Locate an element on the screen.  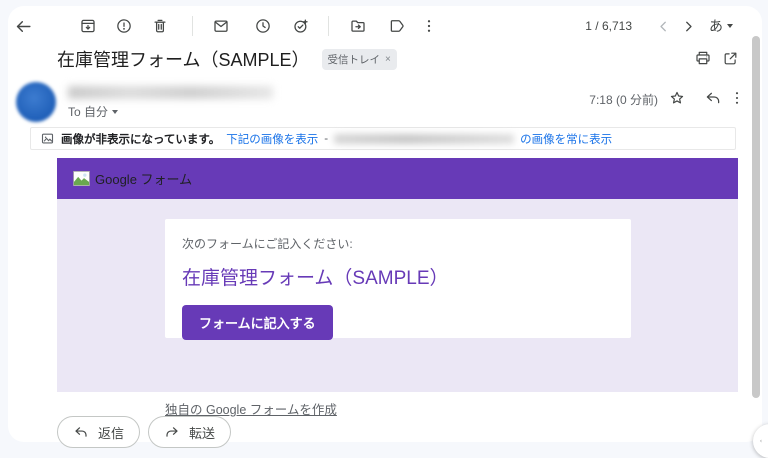
delete-button is located at coordinates (160, 26).